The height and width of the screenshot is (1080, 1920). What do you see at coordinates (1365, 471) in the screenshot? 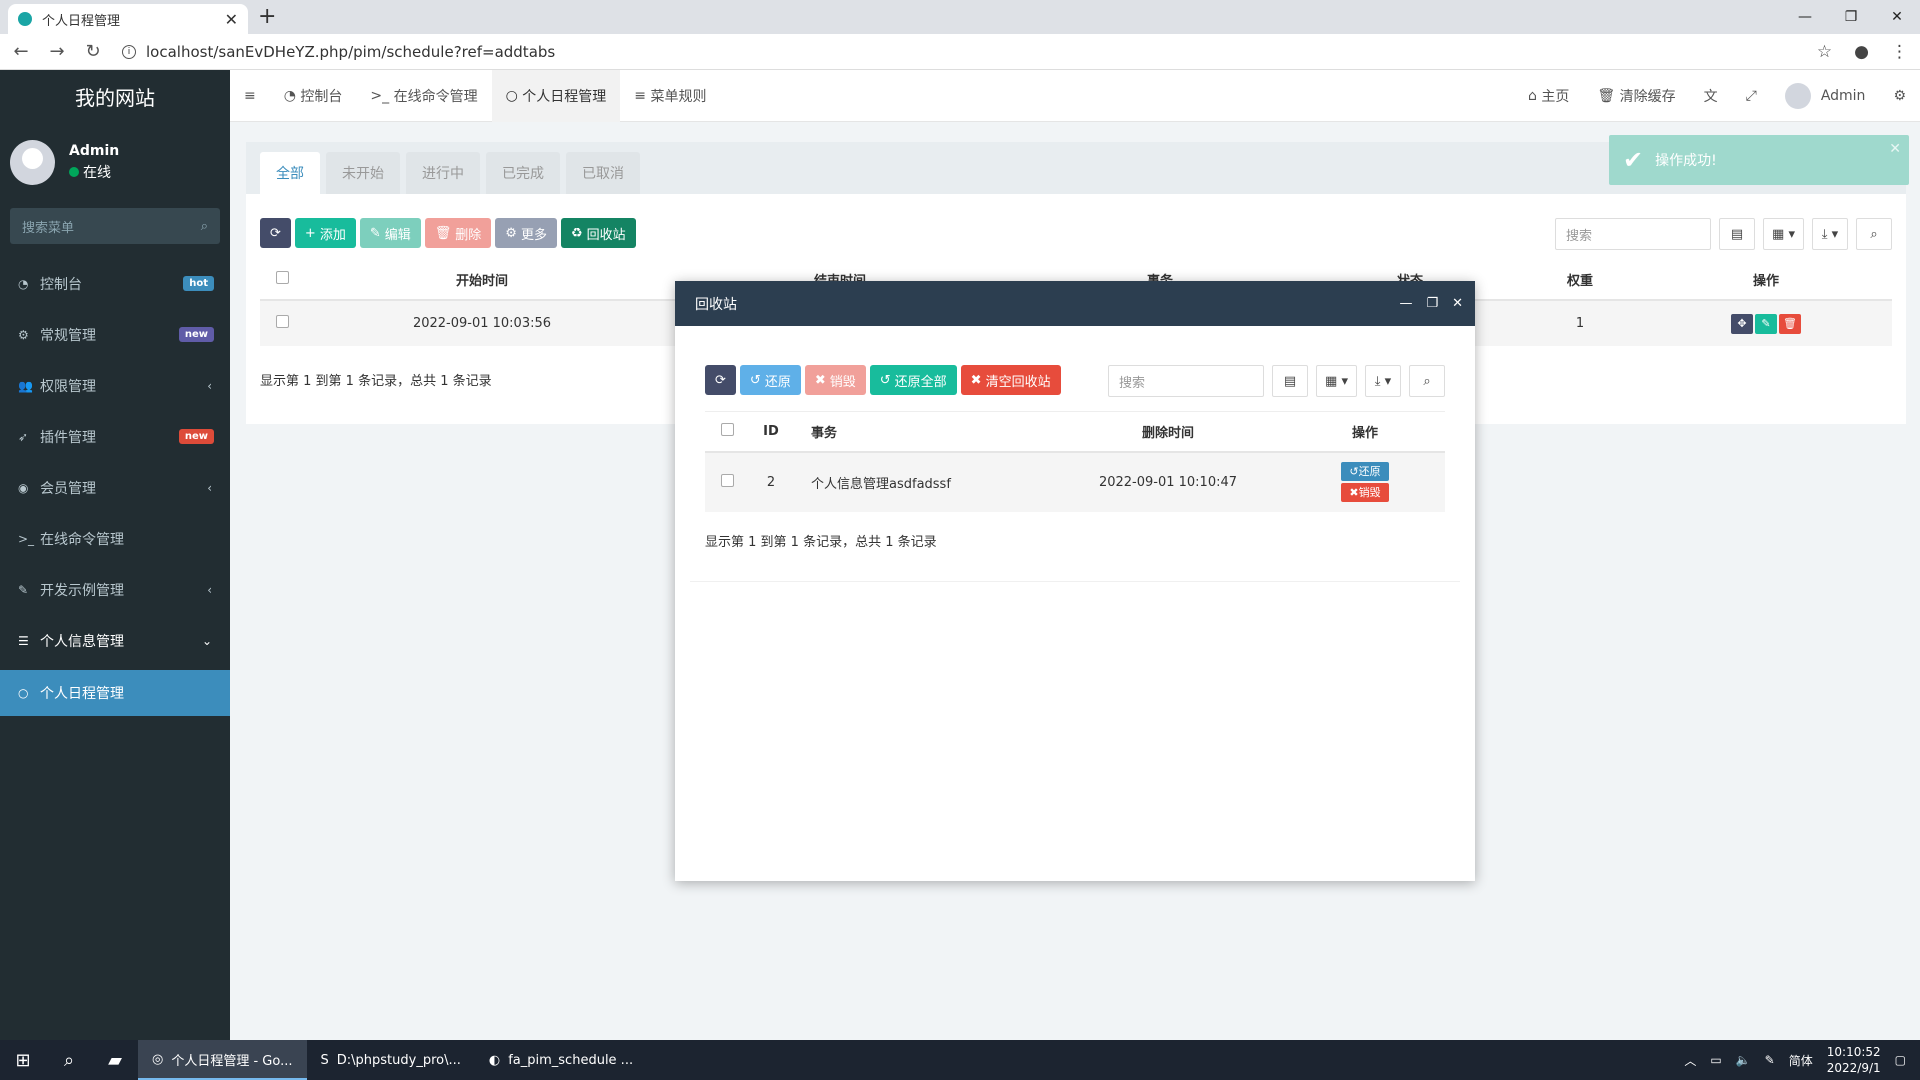
I see `row-restore-button: ↺还原` at bounding box center [1365, 471].